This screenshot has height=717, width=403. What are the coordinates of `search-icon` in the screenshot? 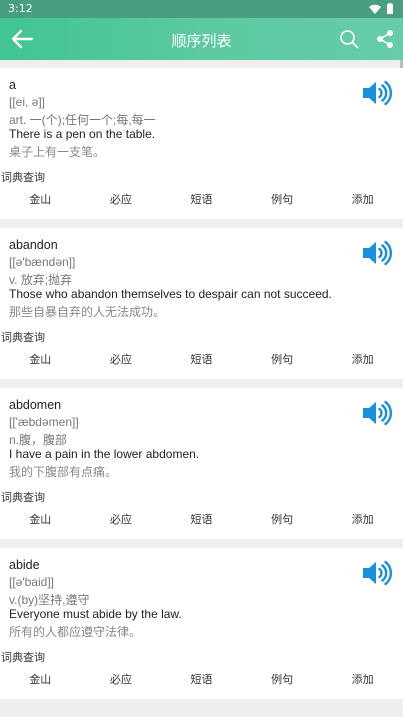 It's located at (349, 39).